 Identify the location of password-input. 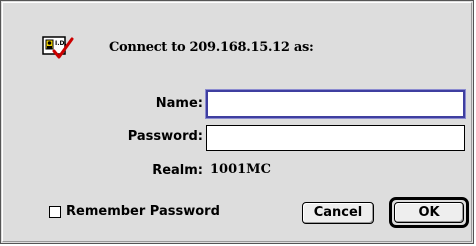
(335, 138).